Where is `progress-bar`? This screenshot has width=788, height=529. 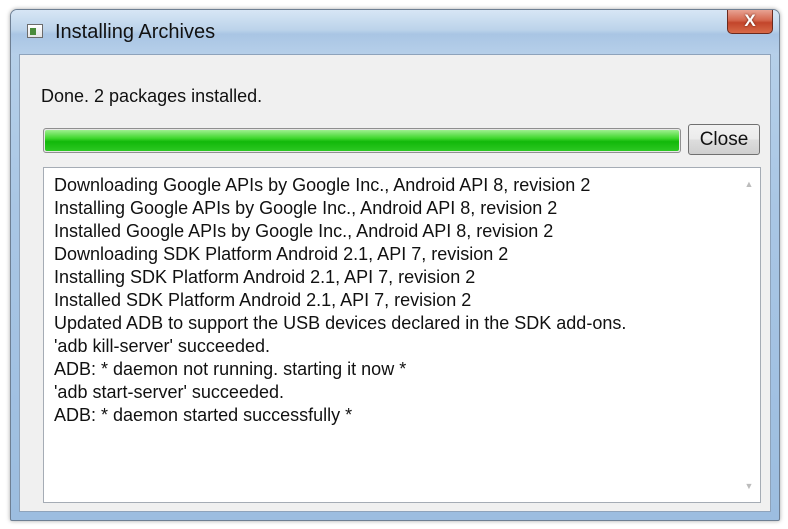
progress-bar is located at coordinates (362, 140).